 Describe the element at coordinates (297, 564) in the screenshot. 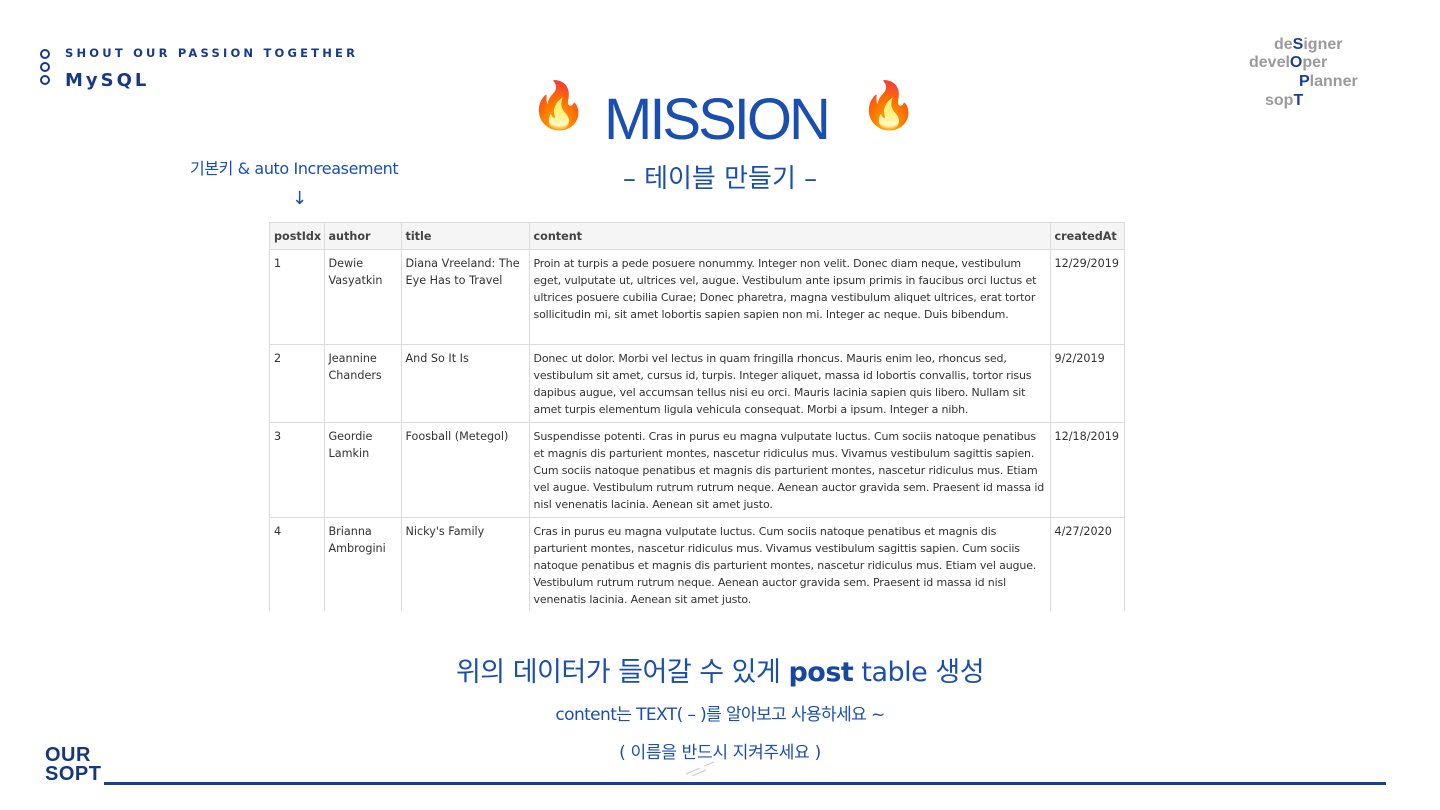

I see `cell-postidx: 4` at that location.